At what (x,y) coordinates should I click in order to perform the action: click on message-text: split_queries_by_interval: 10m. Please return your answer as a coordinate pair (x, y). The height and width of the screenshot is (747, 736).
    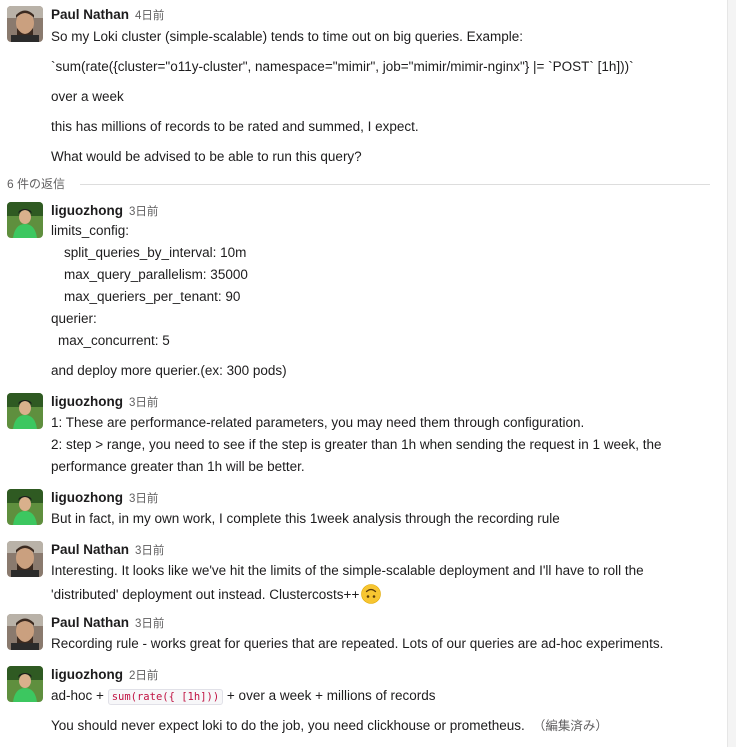
    Looking at the image, I should click on (155, 252).